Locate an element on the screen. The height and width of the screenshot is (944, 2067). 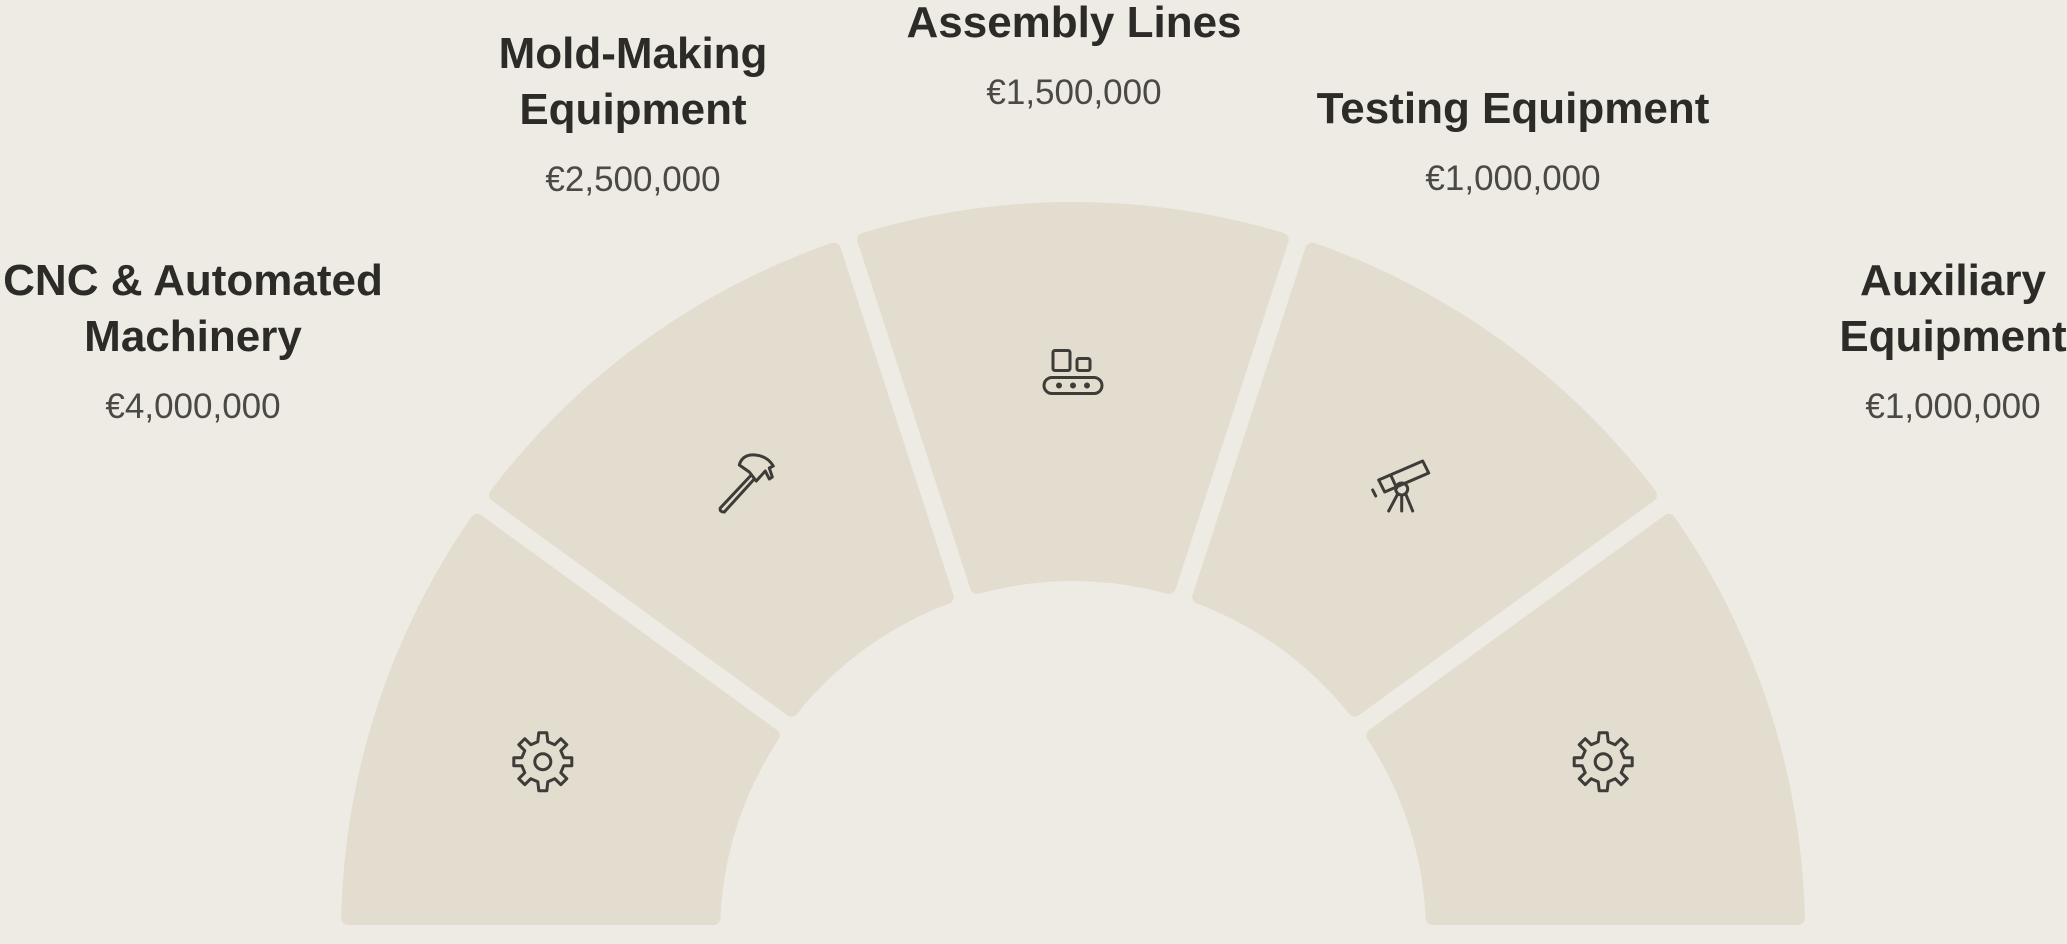
label-title: Assembly Lines is located at coordinates (1074, 23).